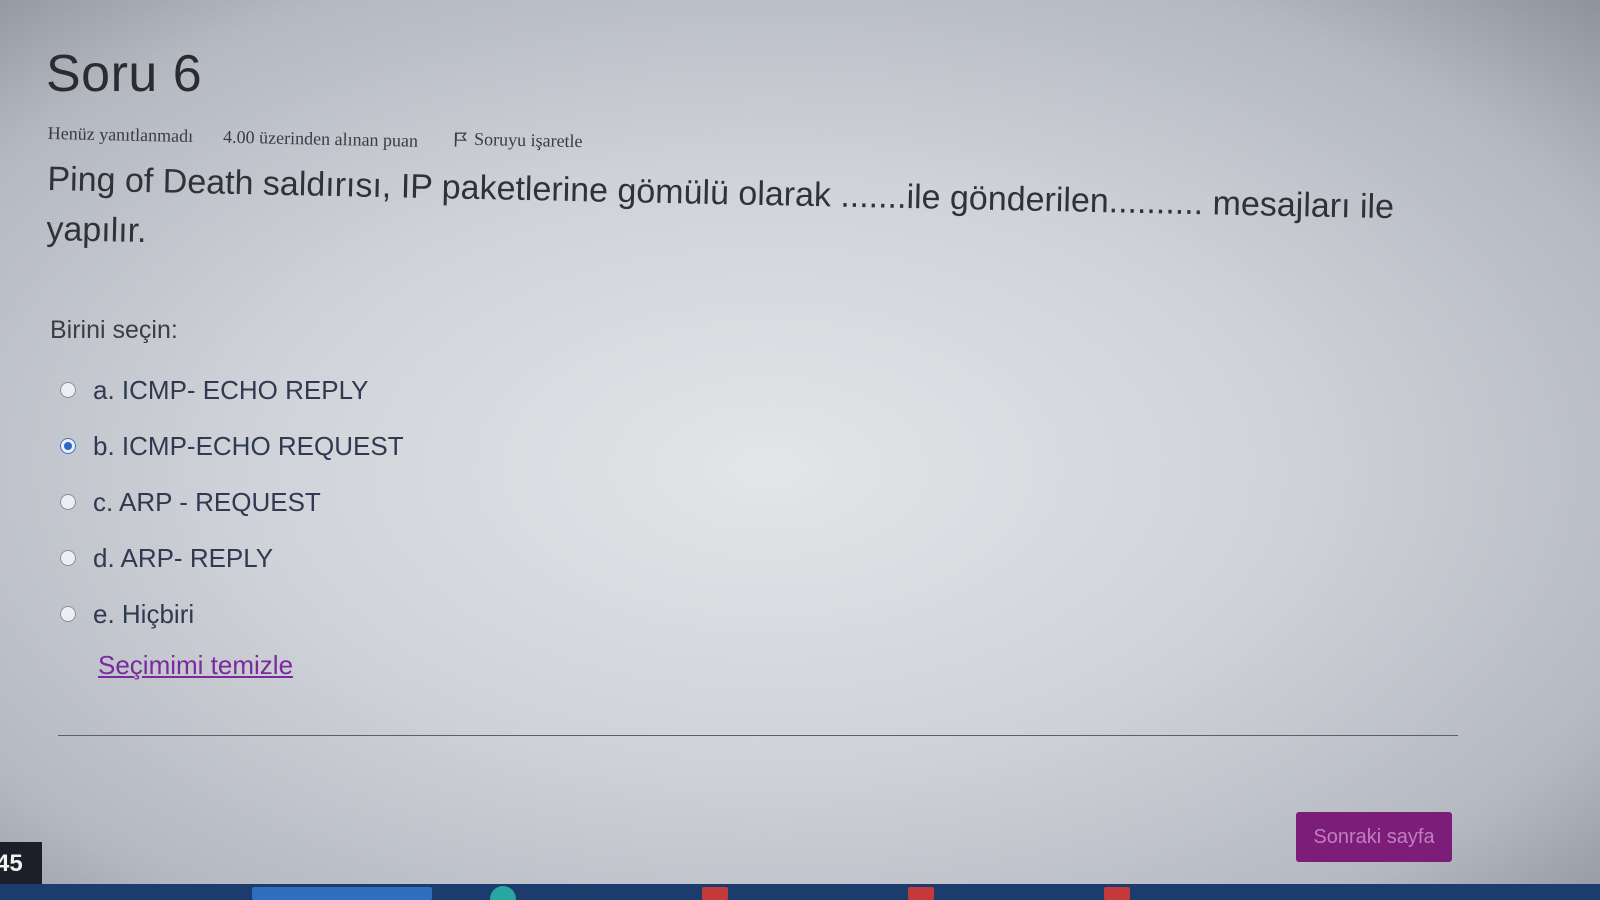 This screenshot has width=1600, height=900. What do you see at coordinates (68, 390) in the screenshot?
I see `radio-button-a` at bounding box center [68, 390].